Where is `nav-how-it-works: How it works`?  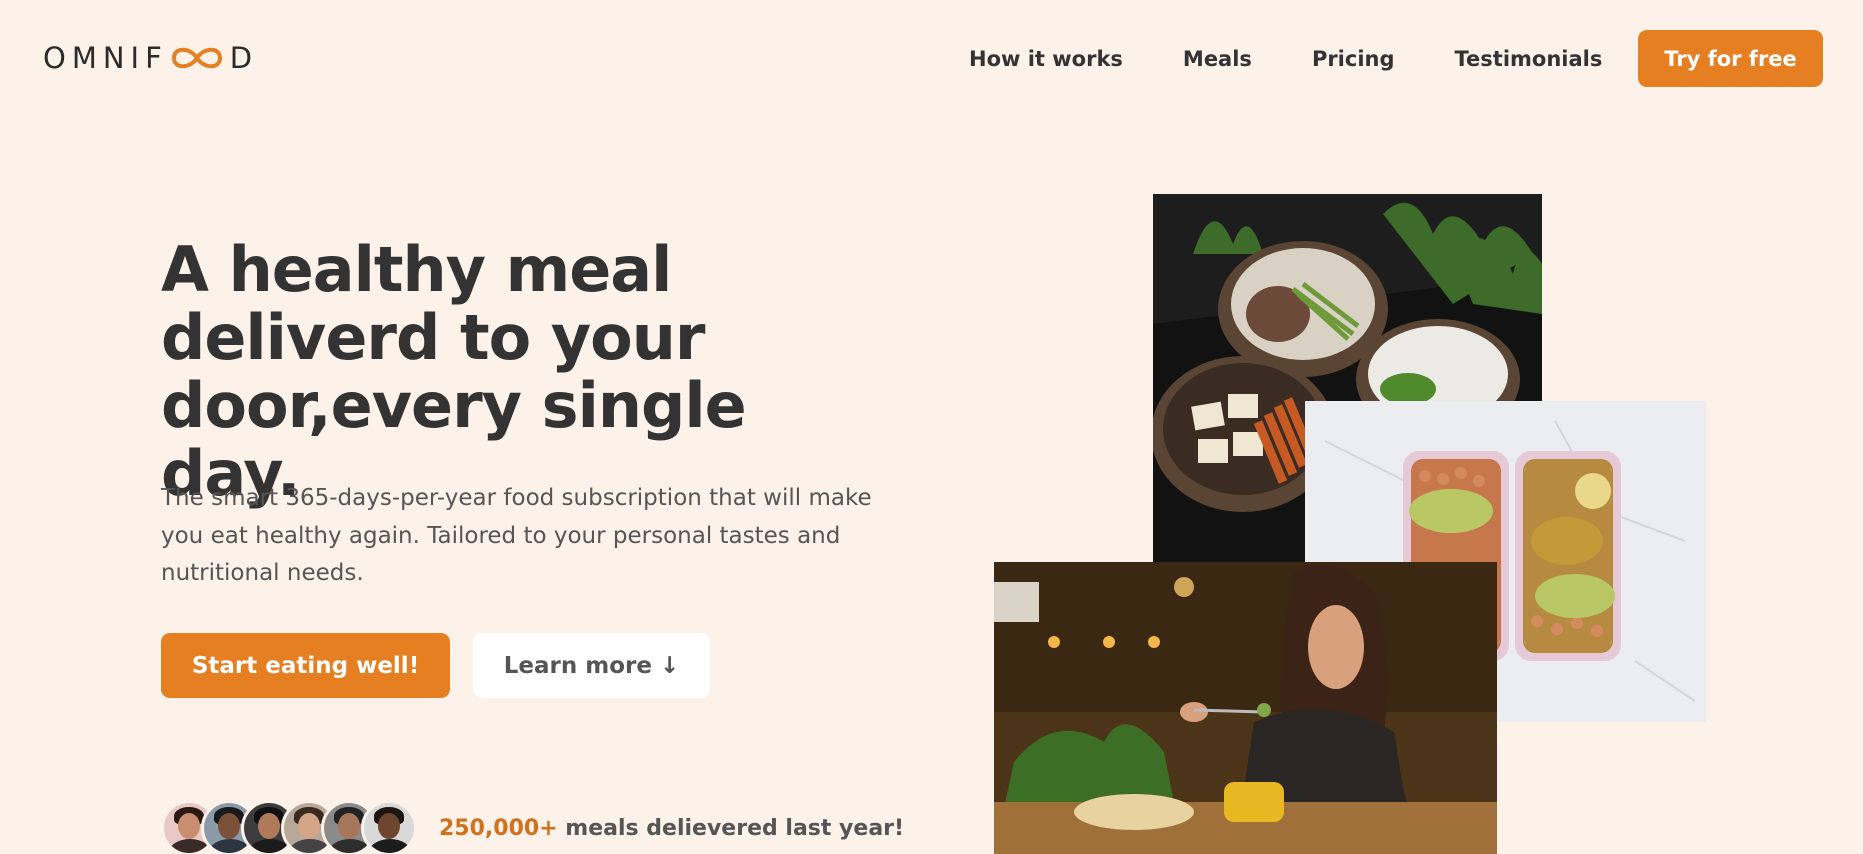
nav-how-it-works: How it works is located at coordinates (1046, 59).